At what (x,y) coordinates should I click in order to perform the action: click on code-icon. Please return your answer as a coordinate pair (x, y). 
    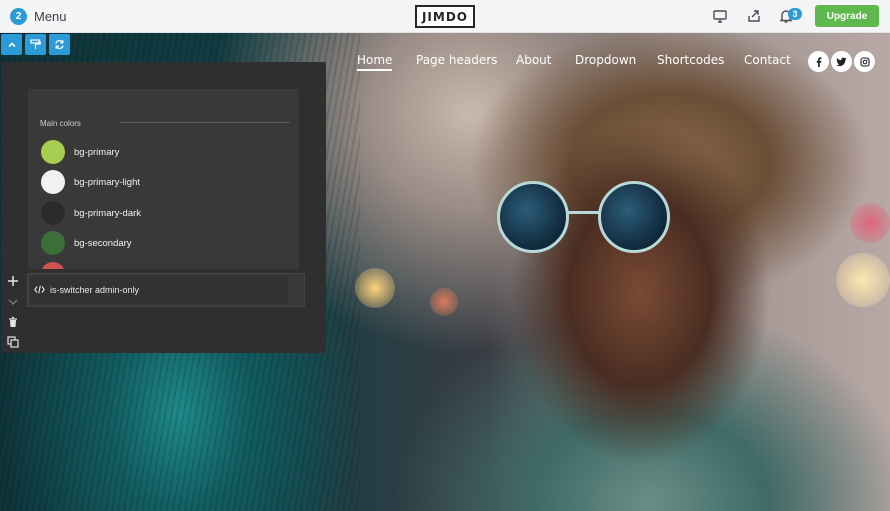
    Looking at the image, I should click on (39, 290).